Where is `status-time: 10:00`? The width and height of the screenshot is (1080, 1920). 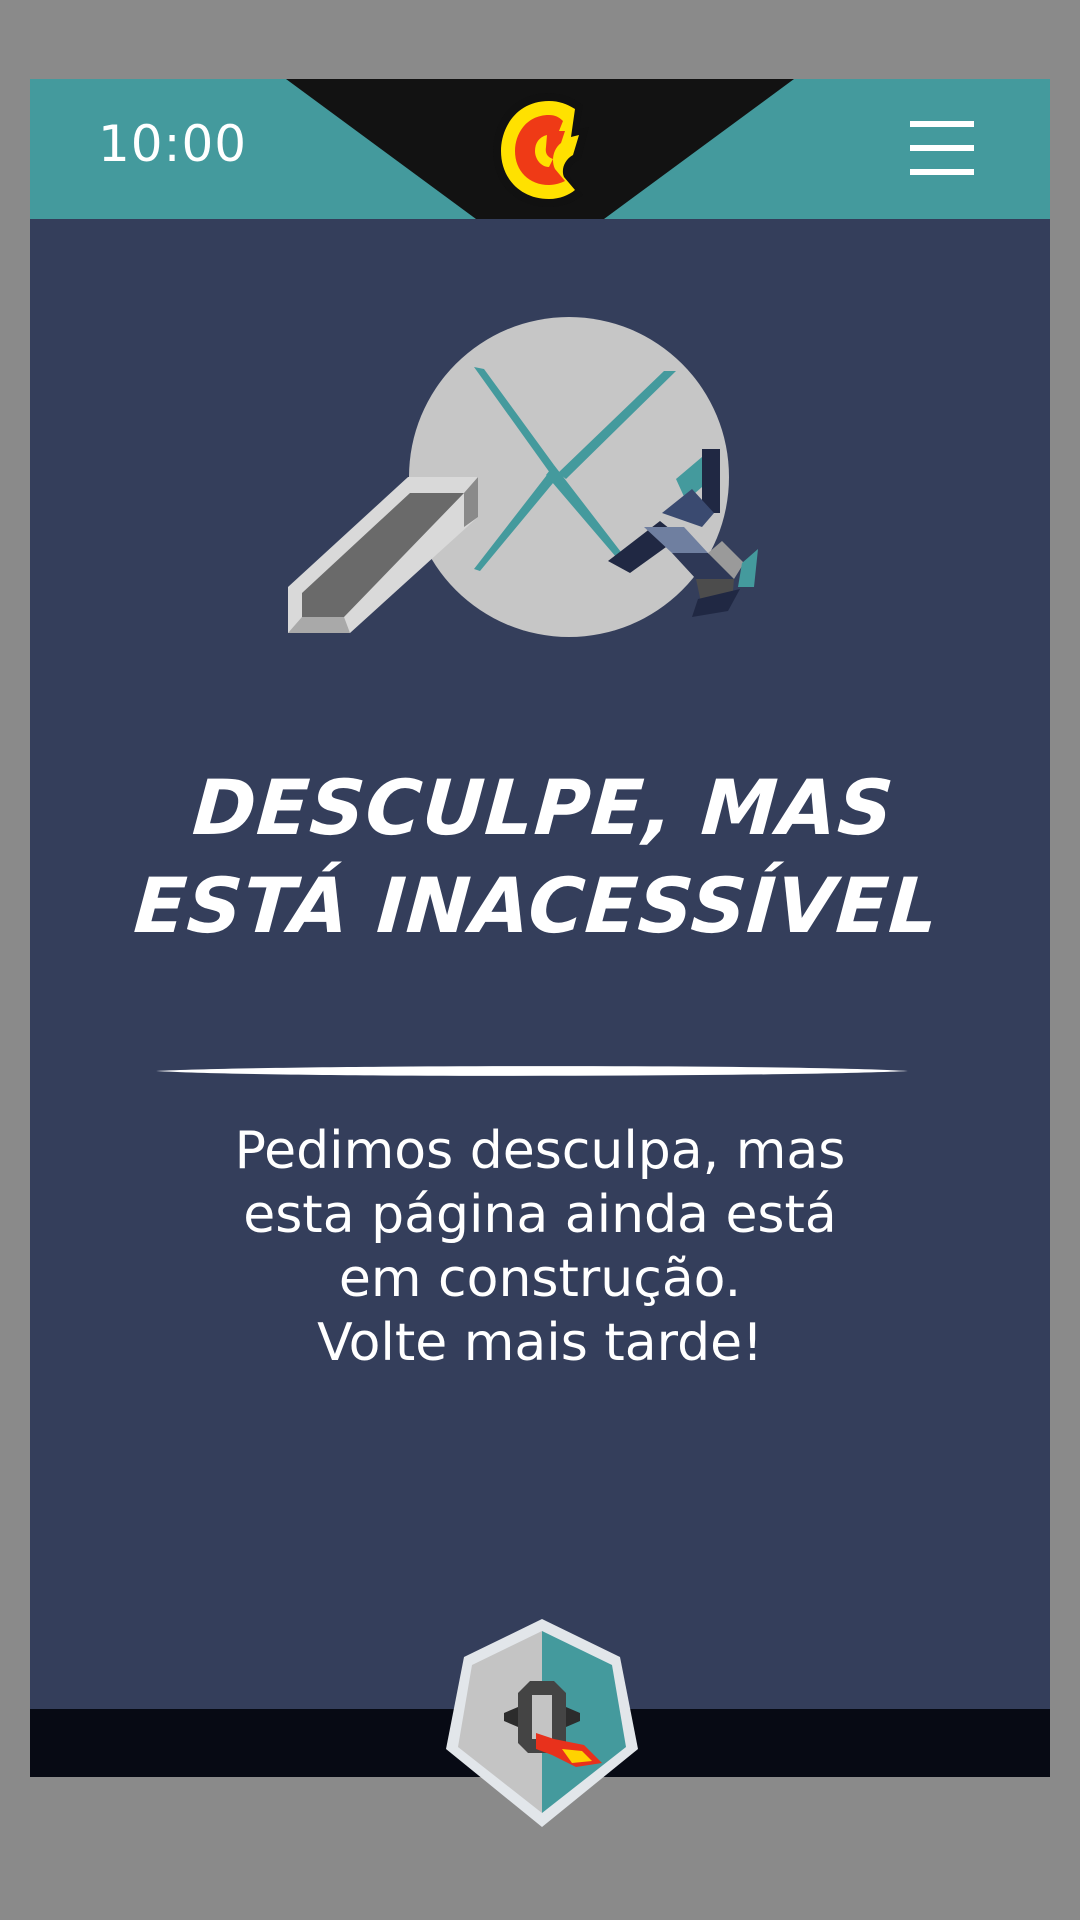 status-time: 10:00 is located at coordinates (173, 144).